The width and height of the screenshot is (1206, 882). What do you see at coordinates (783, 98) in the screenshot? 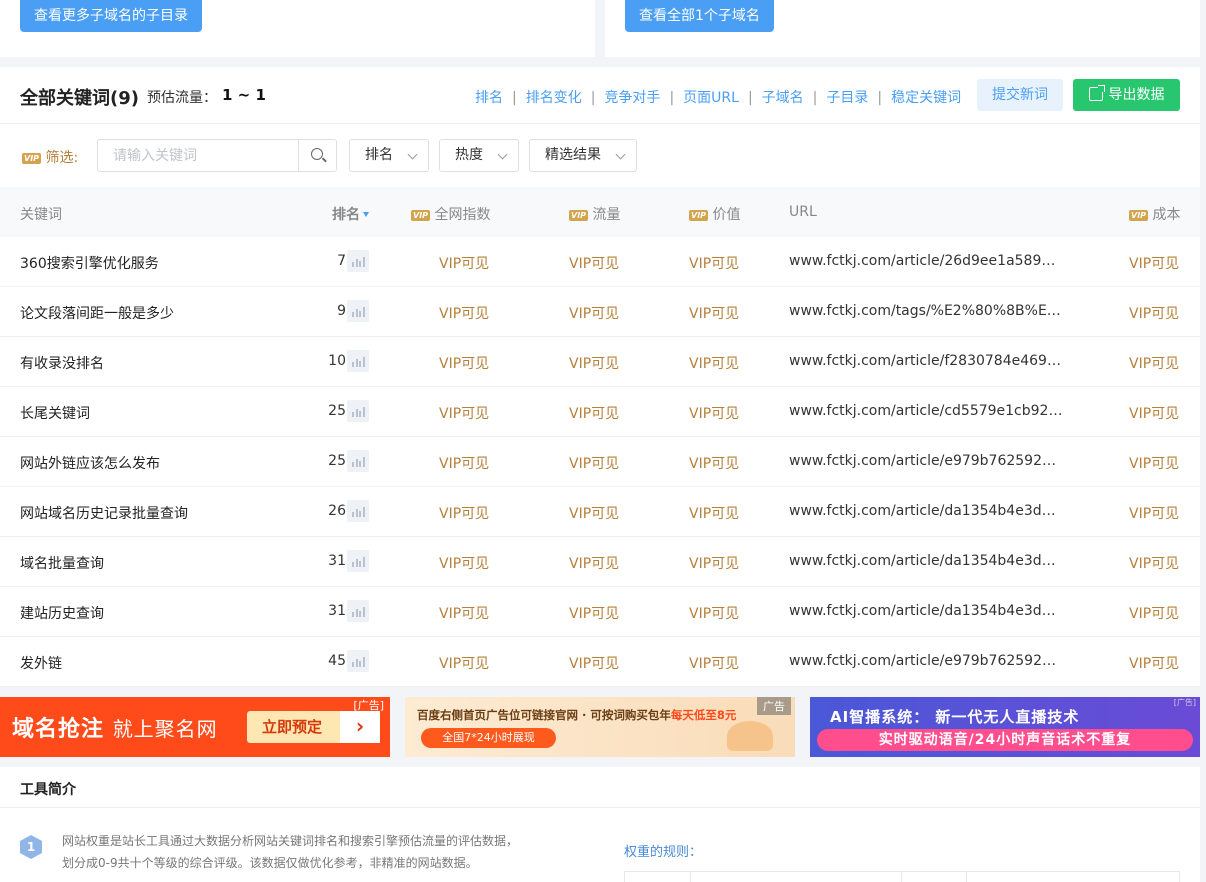
I see `sort-link-subdomain: 子域名` at bounding box center [783, 98].